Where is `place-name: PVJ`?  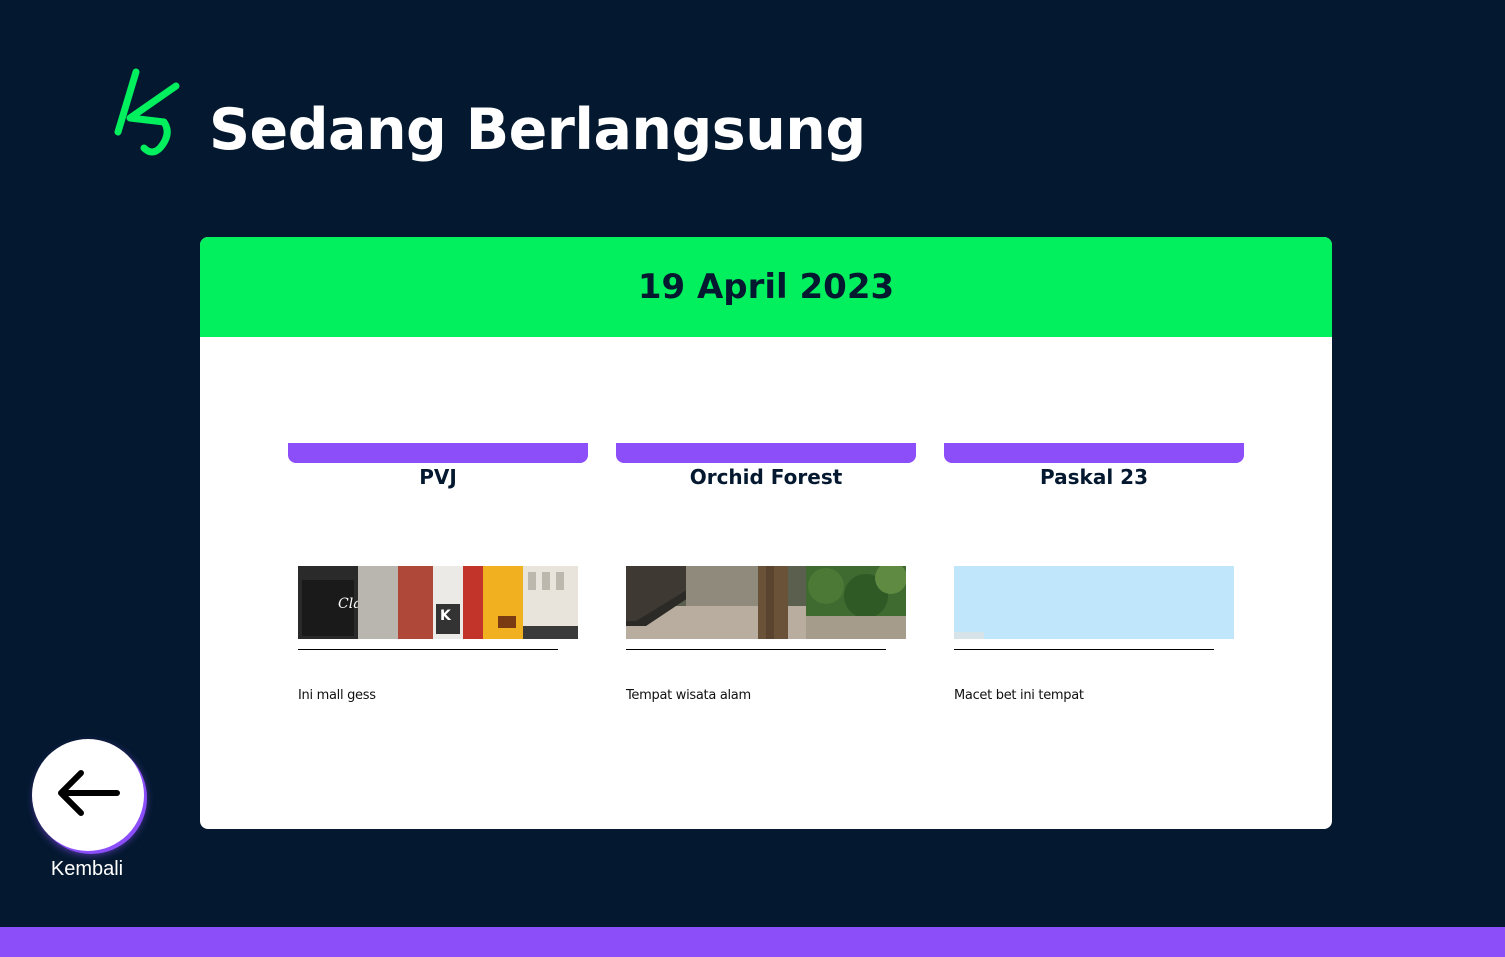
place-name: PVJ is located at coordinates (438, 477).